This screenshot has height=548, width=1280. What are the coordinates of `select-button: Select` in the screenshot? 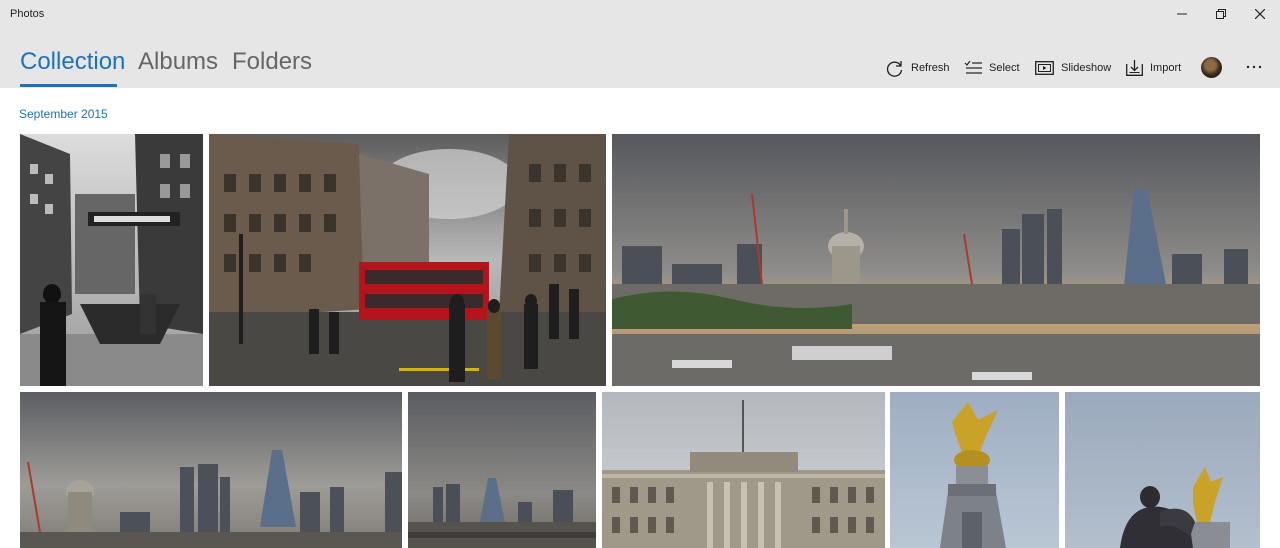 It's located at (992, 68).